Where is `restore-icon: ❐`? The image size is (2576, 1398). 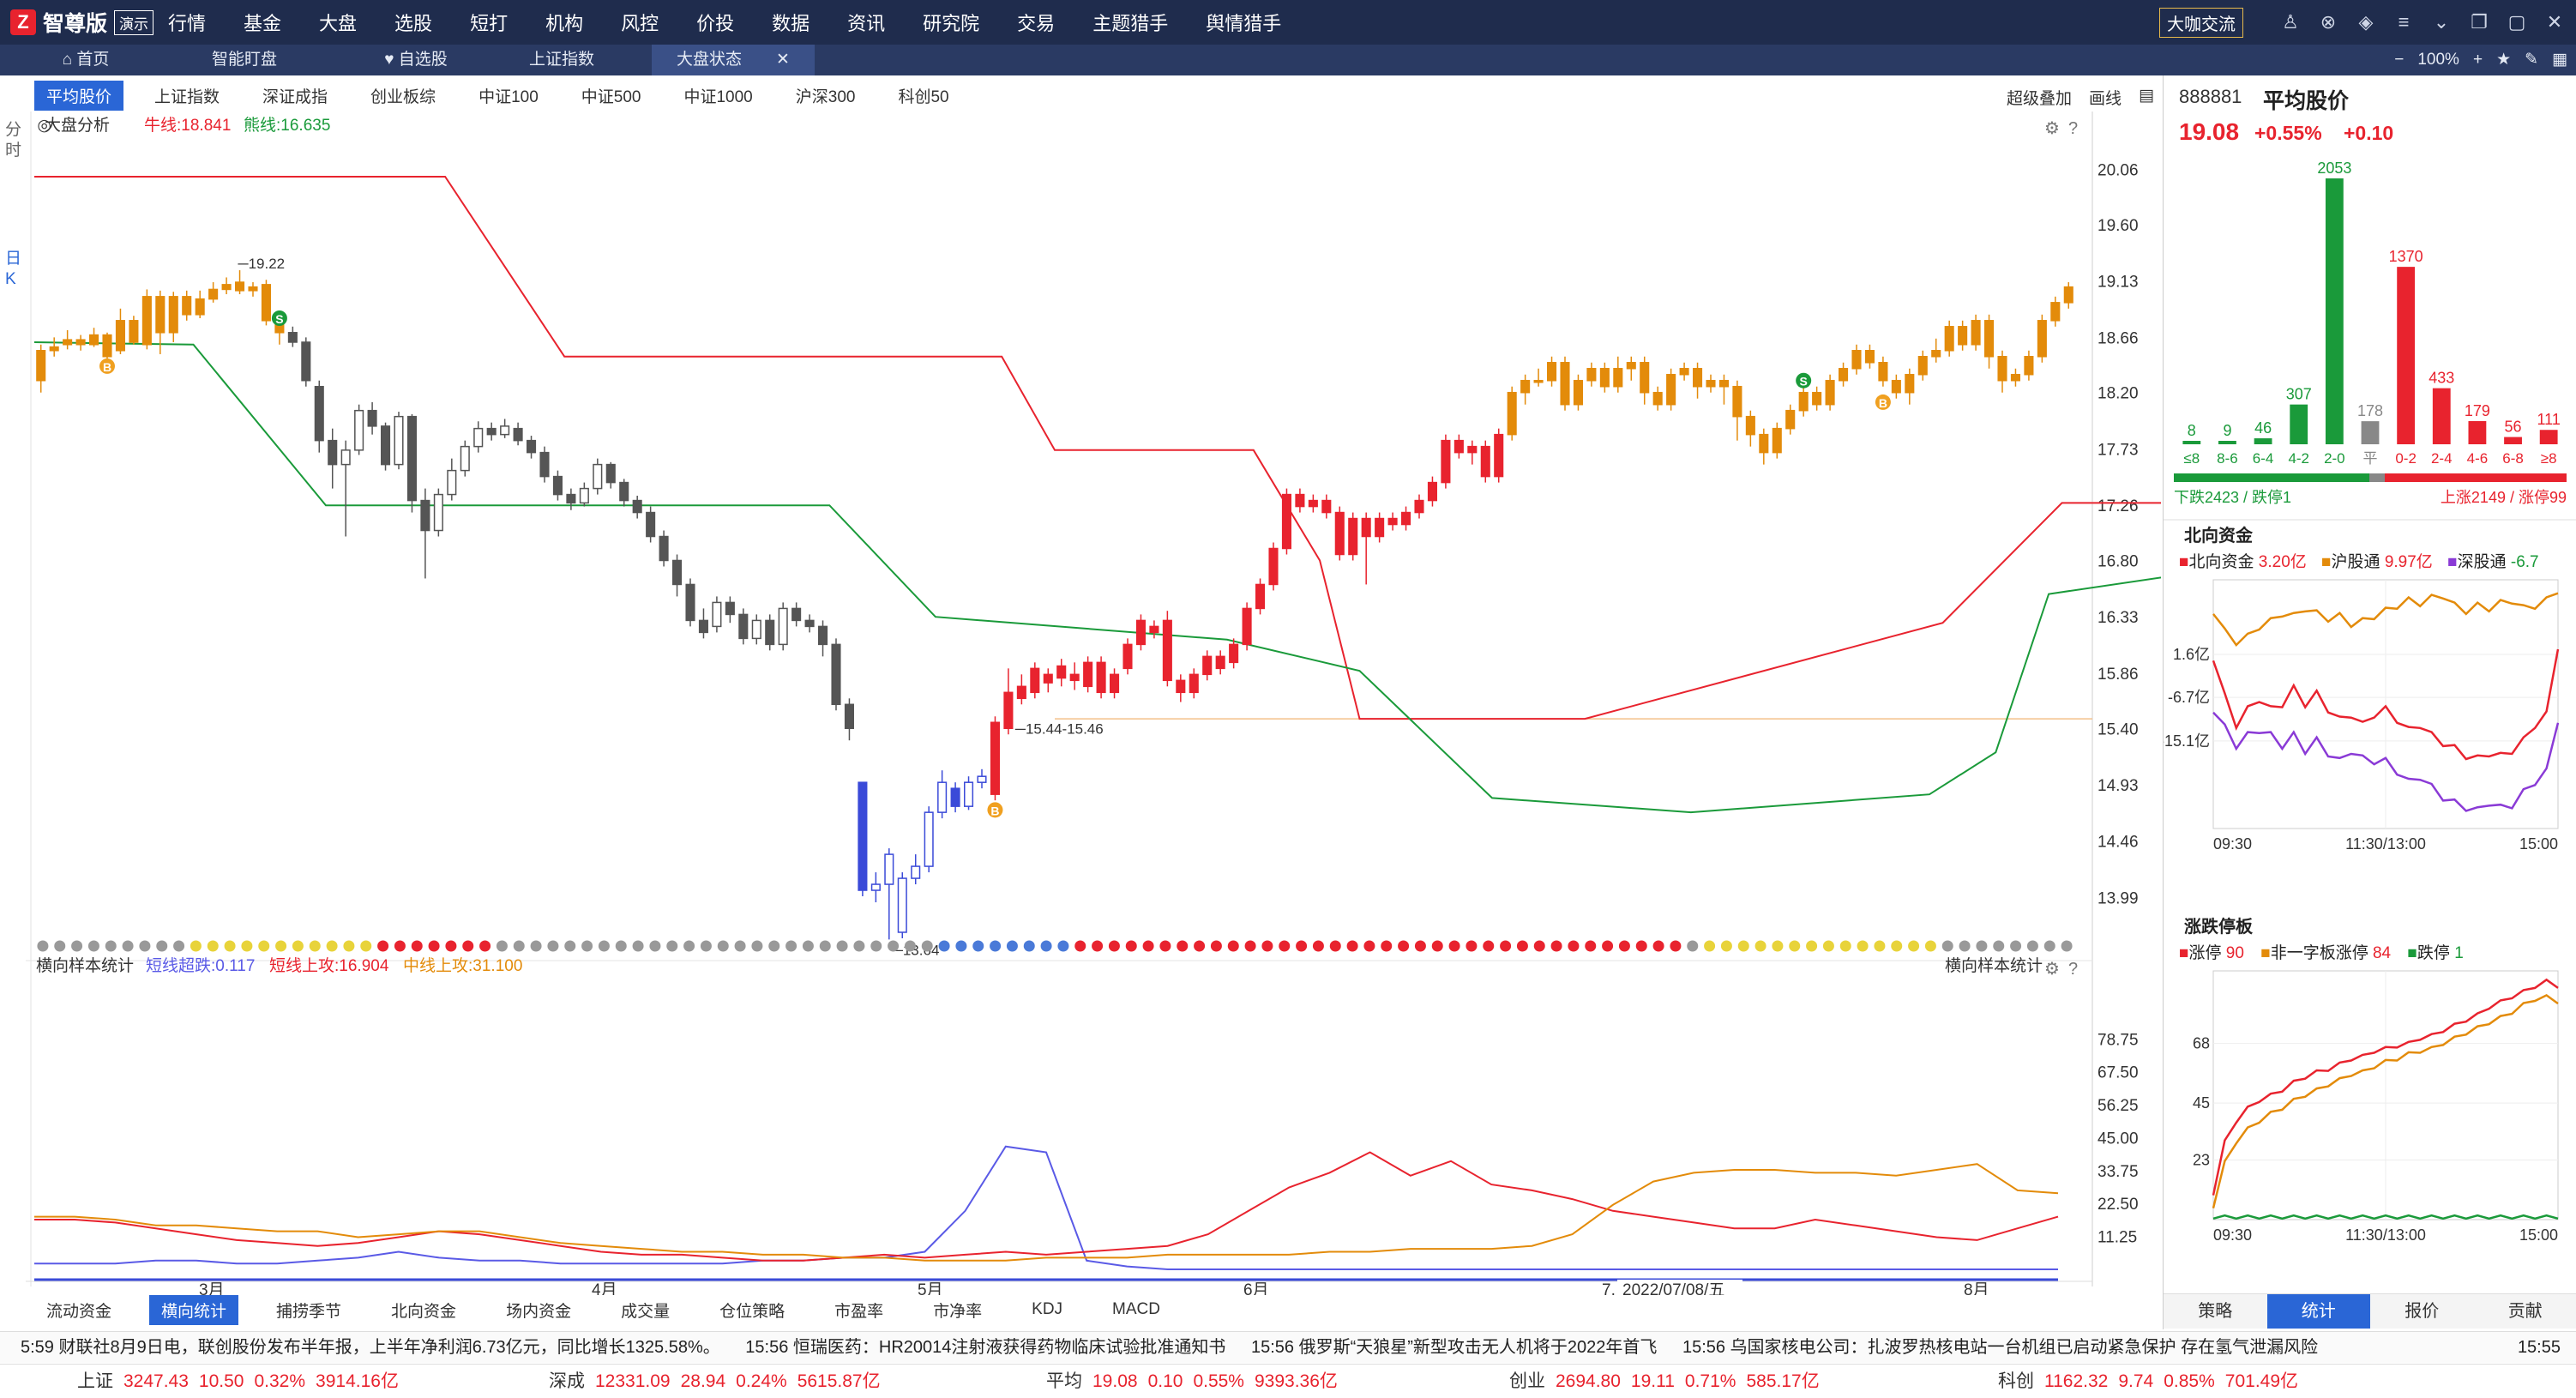
restore-icon: ❐ is located at coordinates (2479, 22).